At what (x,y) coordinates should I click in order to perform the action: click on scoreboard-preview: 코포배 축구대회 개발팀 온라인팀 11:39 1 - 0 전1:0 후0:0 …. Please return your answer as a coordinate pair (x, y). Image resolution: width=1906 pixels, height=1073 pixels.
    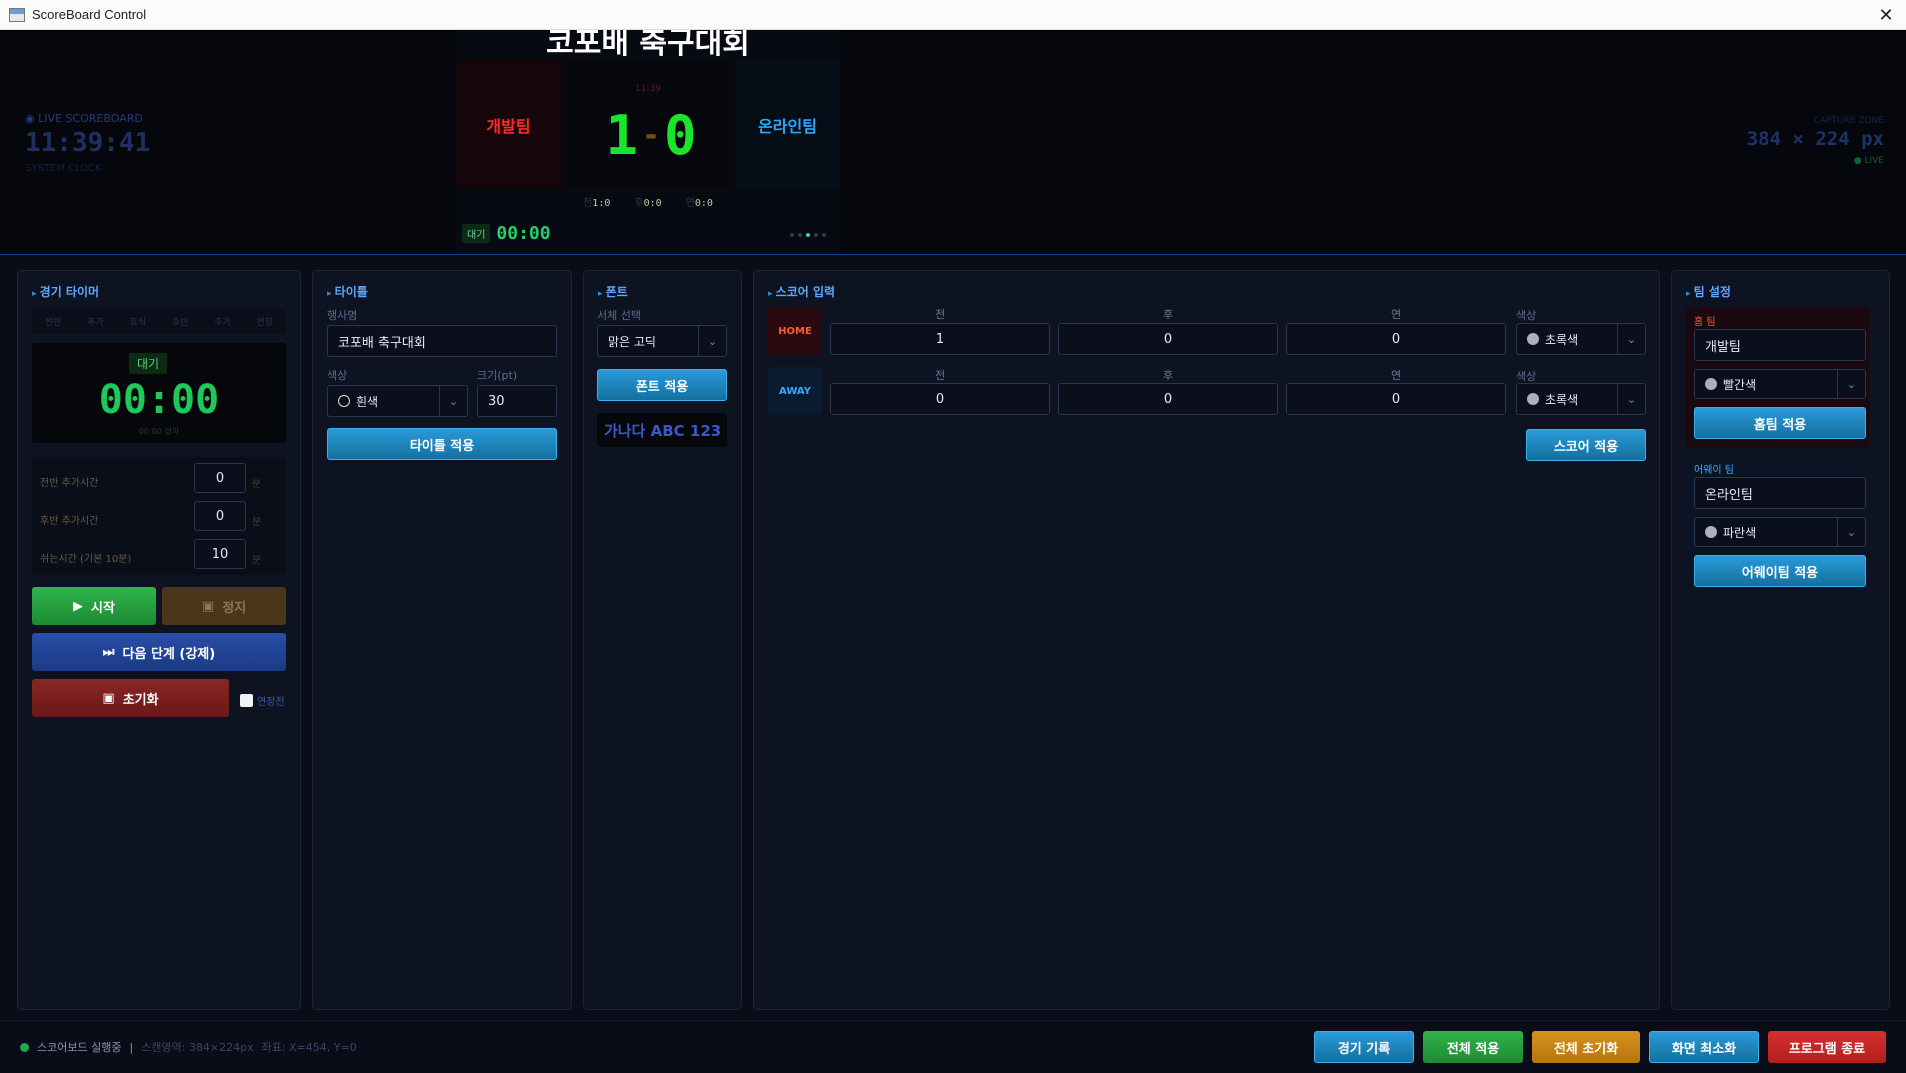
    Looking at the image, I should click on (648, 142).